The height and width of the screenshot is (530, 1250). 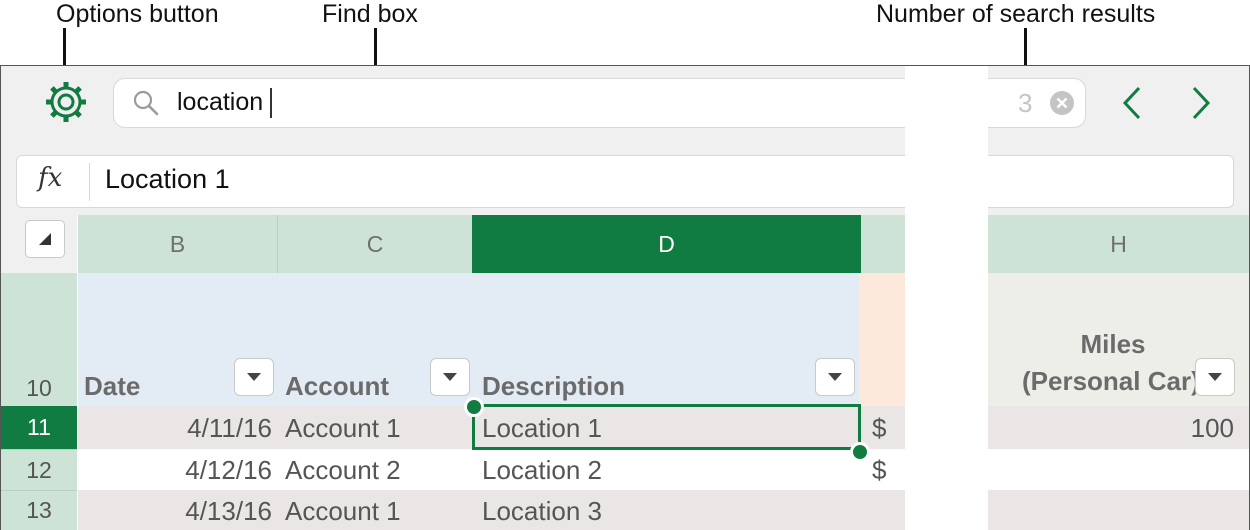 What do you see at coordinates (1062, 103) in the screenshot?
I see `clear-icon` at bounding box center [1062, 103].